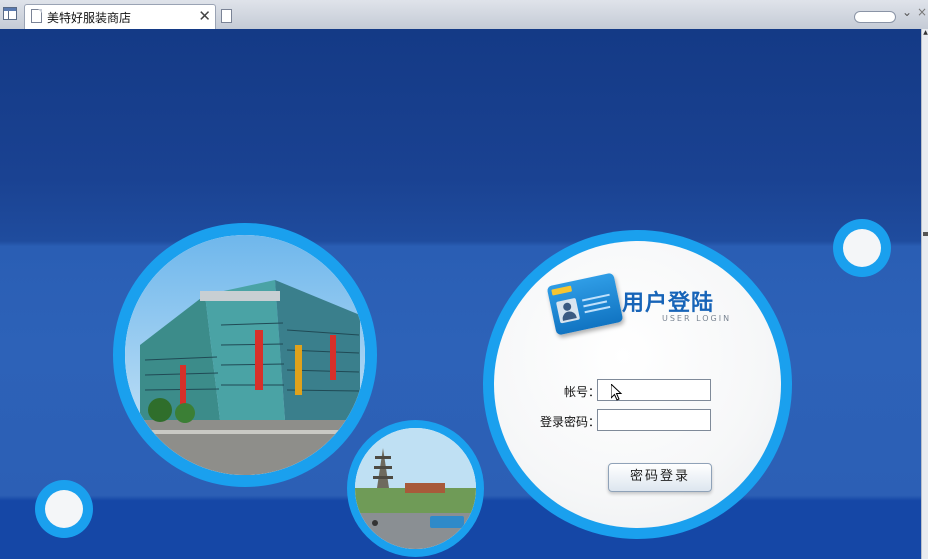 The height and width of the screenshot is (559, 928). Describe the element at coordinates (924, 294) in the screenshot. I see `vertical-scrollbar: ▲` at that location.